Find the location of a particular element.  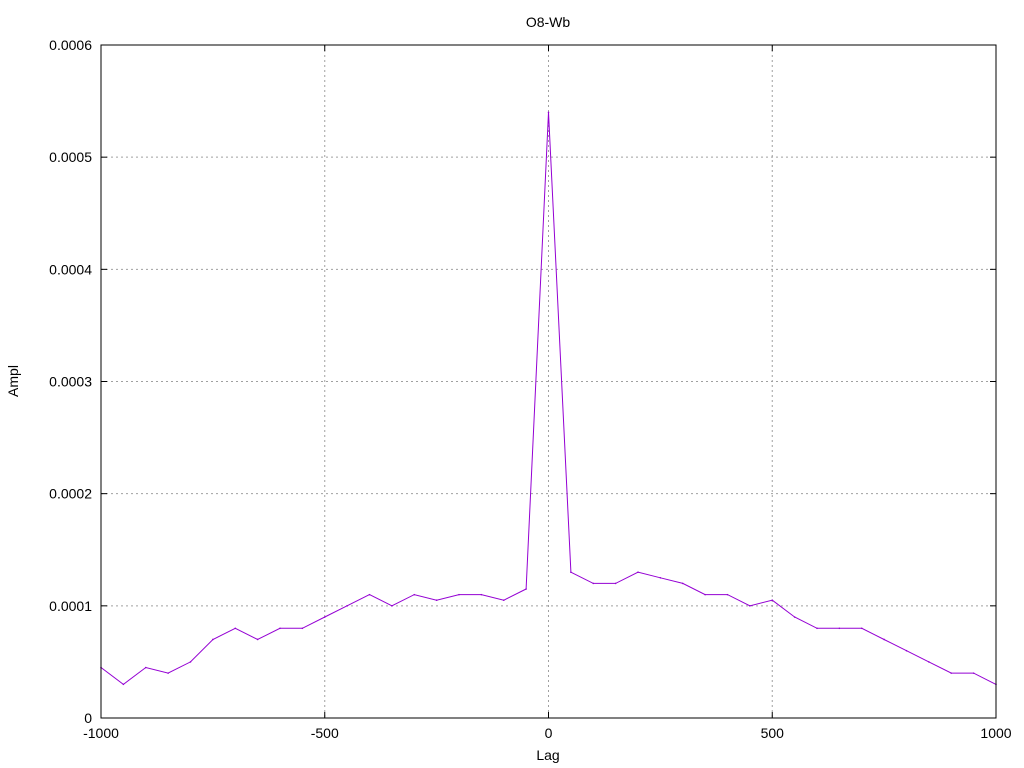

x-axis-label: Lag is located at coordinates (547, 755).